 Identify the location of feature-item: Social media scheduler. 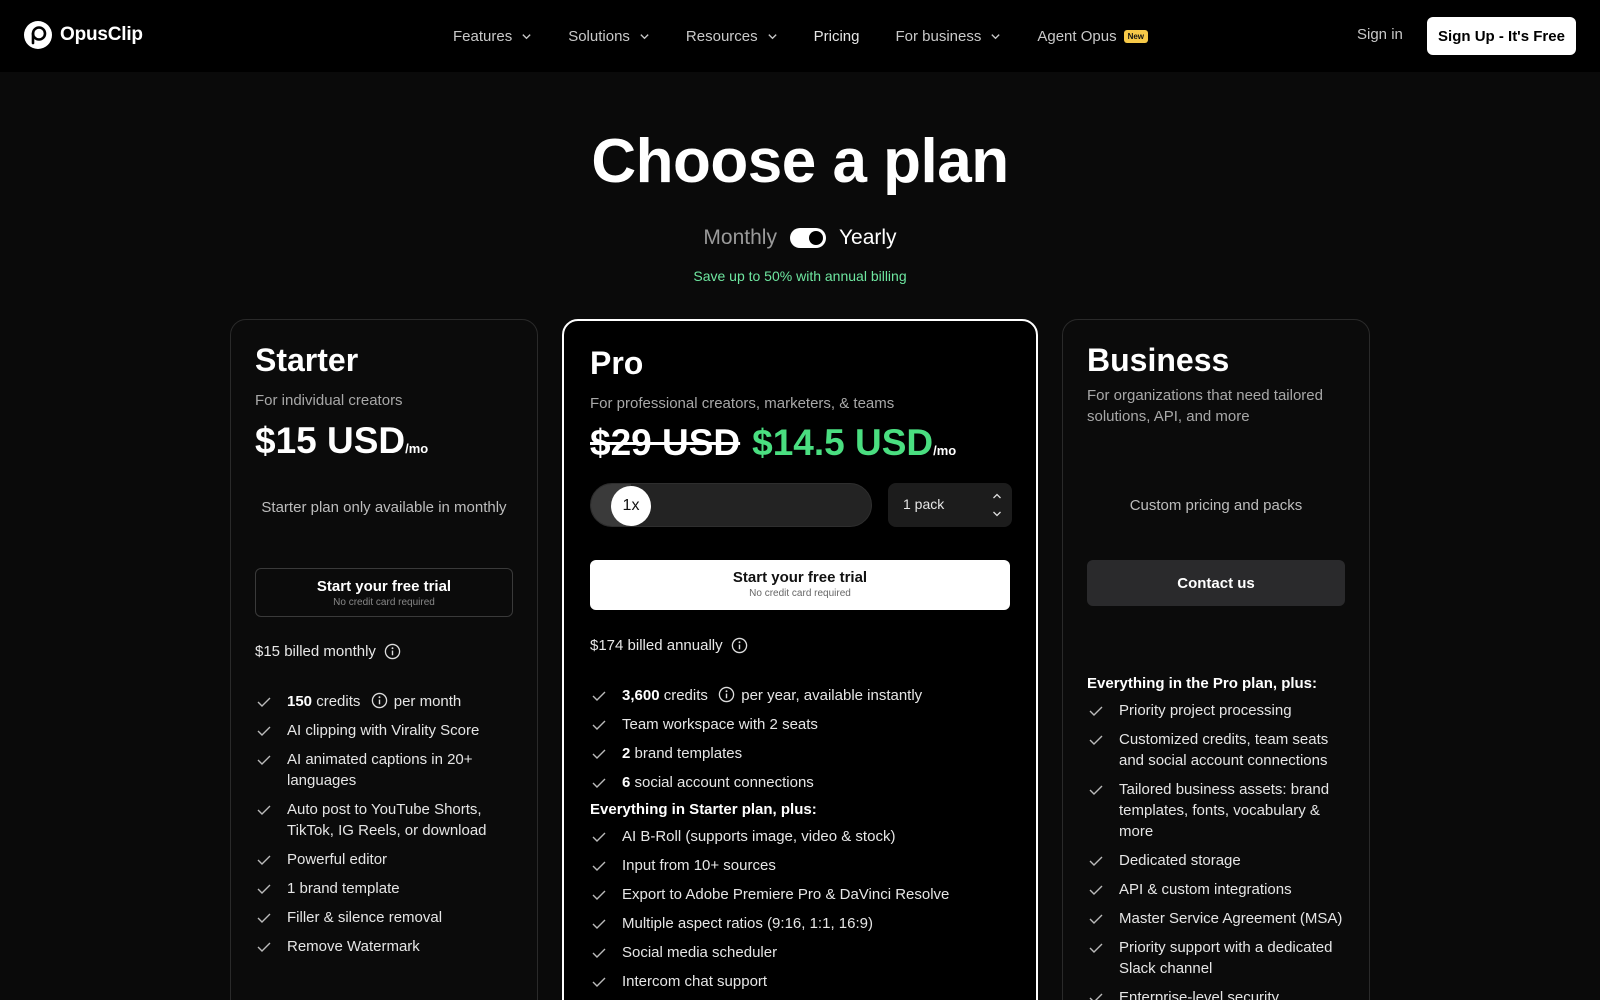
(805, 952).